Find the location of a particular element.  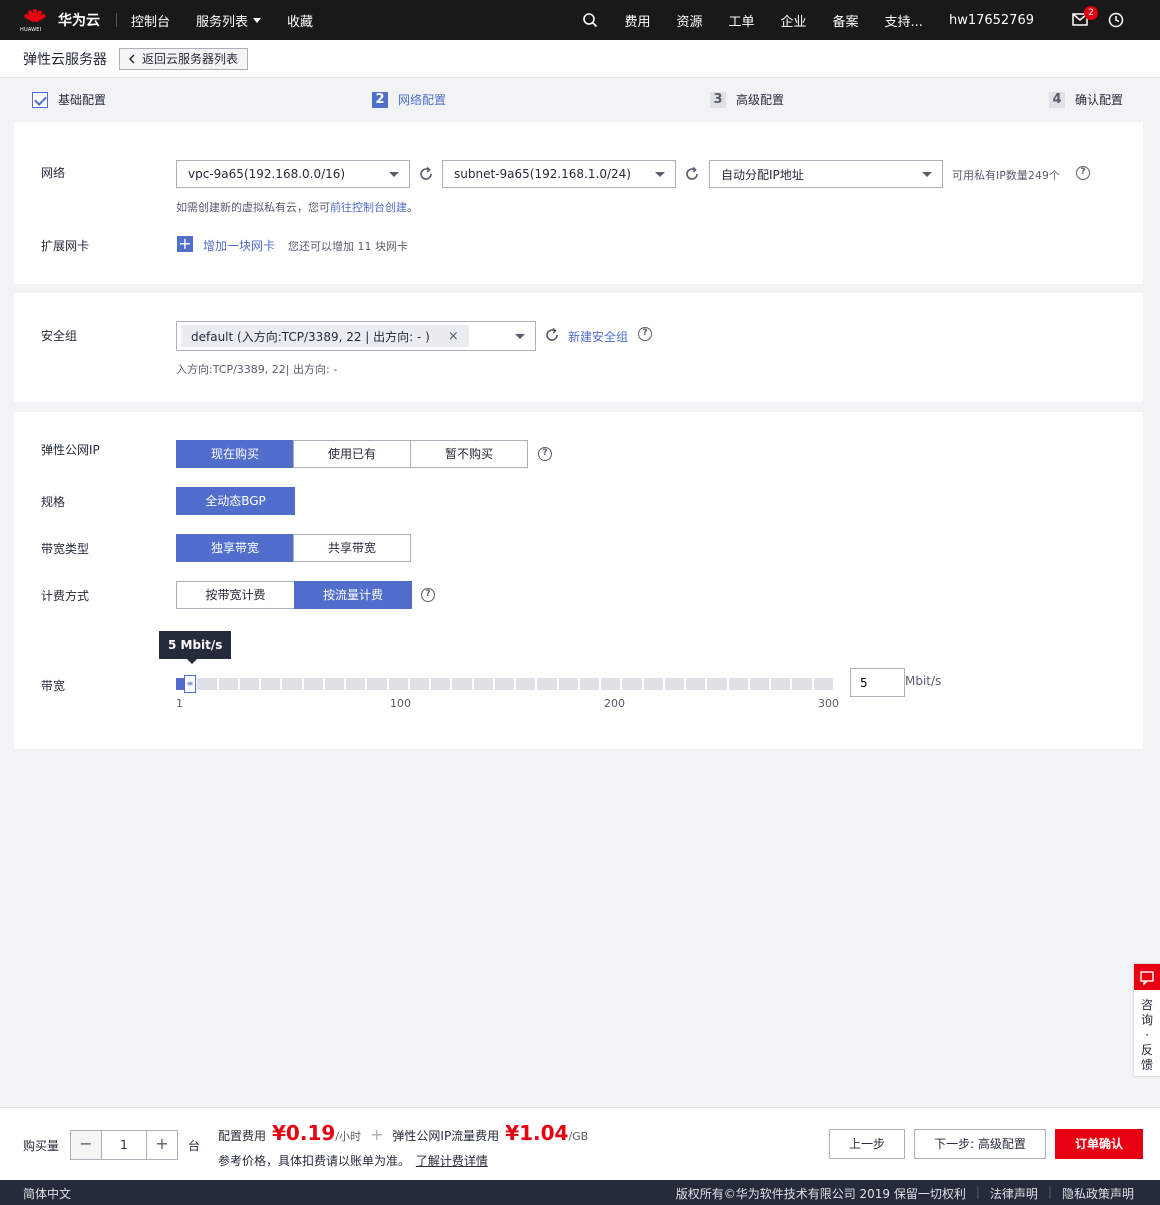

logo: HUAWEI 华为云 is located at coordinates (60, 20).